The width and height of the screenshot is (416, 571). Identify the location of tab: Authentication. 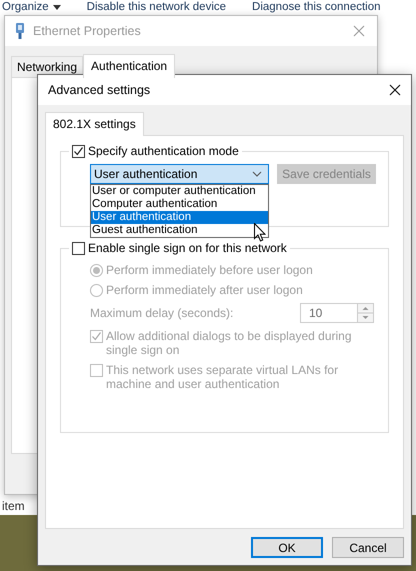
(129, 66).